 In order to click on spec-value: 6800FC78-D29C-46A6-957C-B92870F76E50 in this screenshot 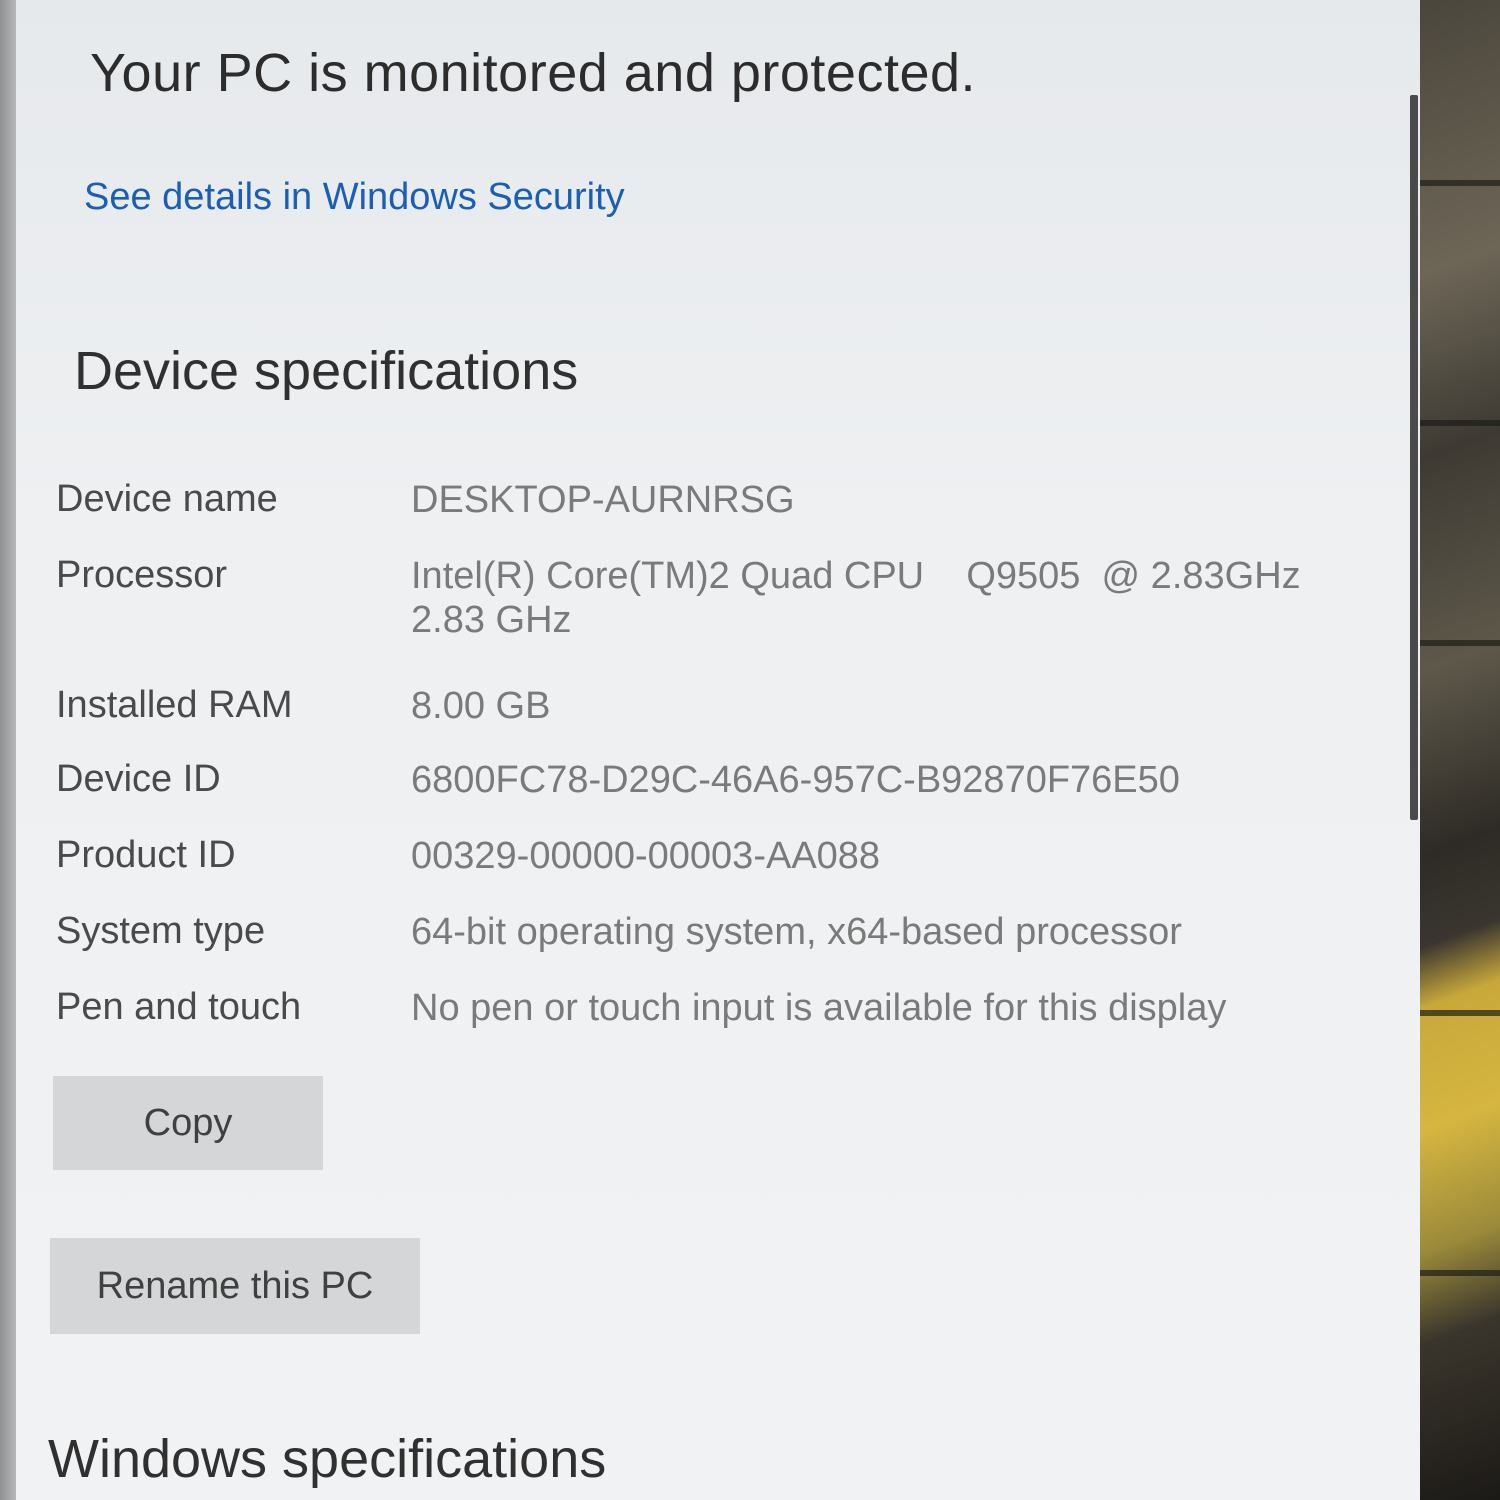, I will do `click(795, 780)`.